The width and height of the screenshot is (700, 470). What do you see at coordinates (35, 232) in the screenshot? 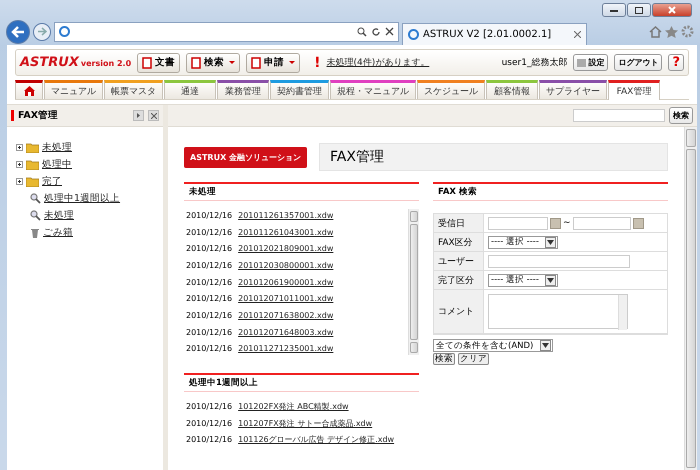
I see `trash-icon` at bounding box center [35, 232].